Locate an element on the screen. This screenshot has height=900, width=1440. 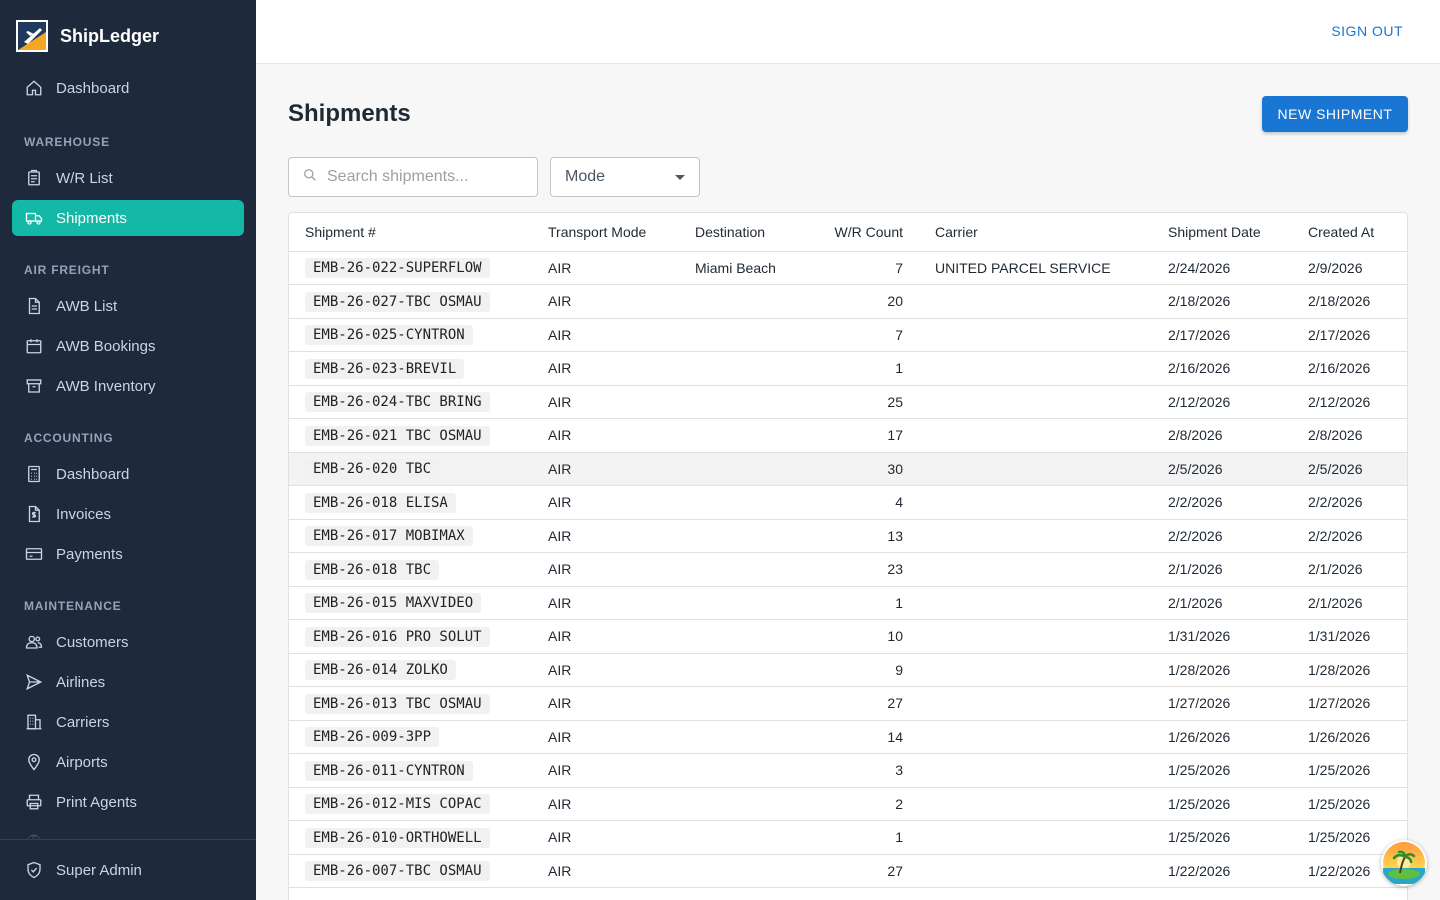
sidebar-item-invoices: Invoices is located at coordinates (128, 514).